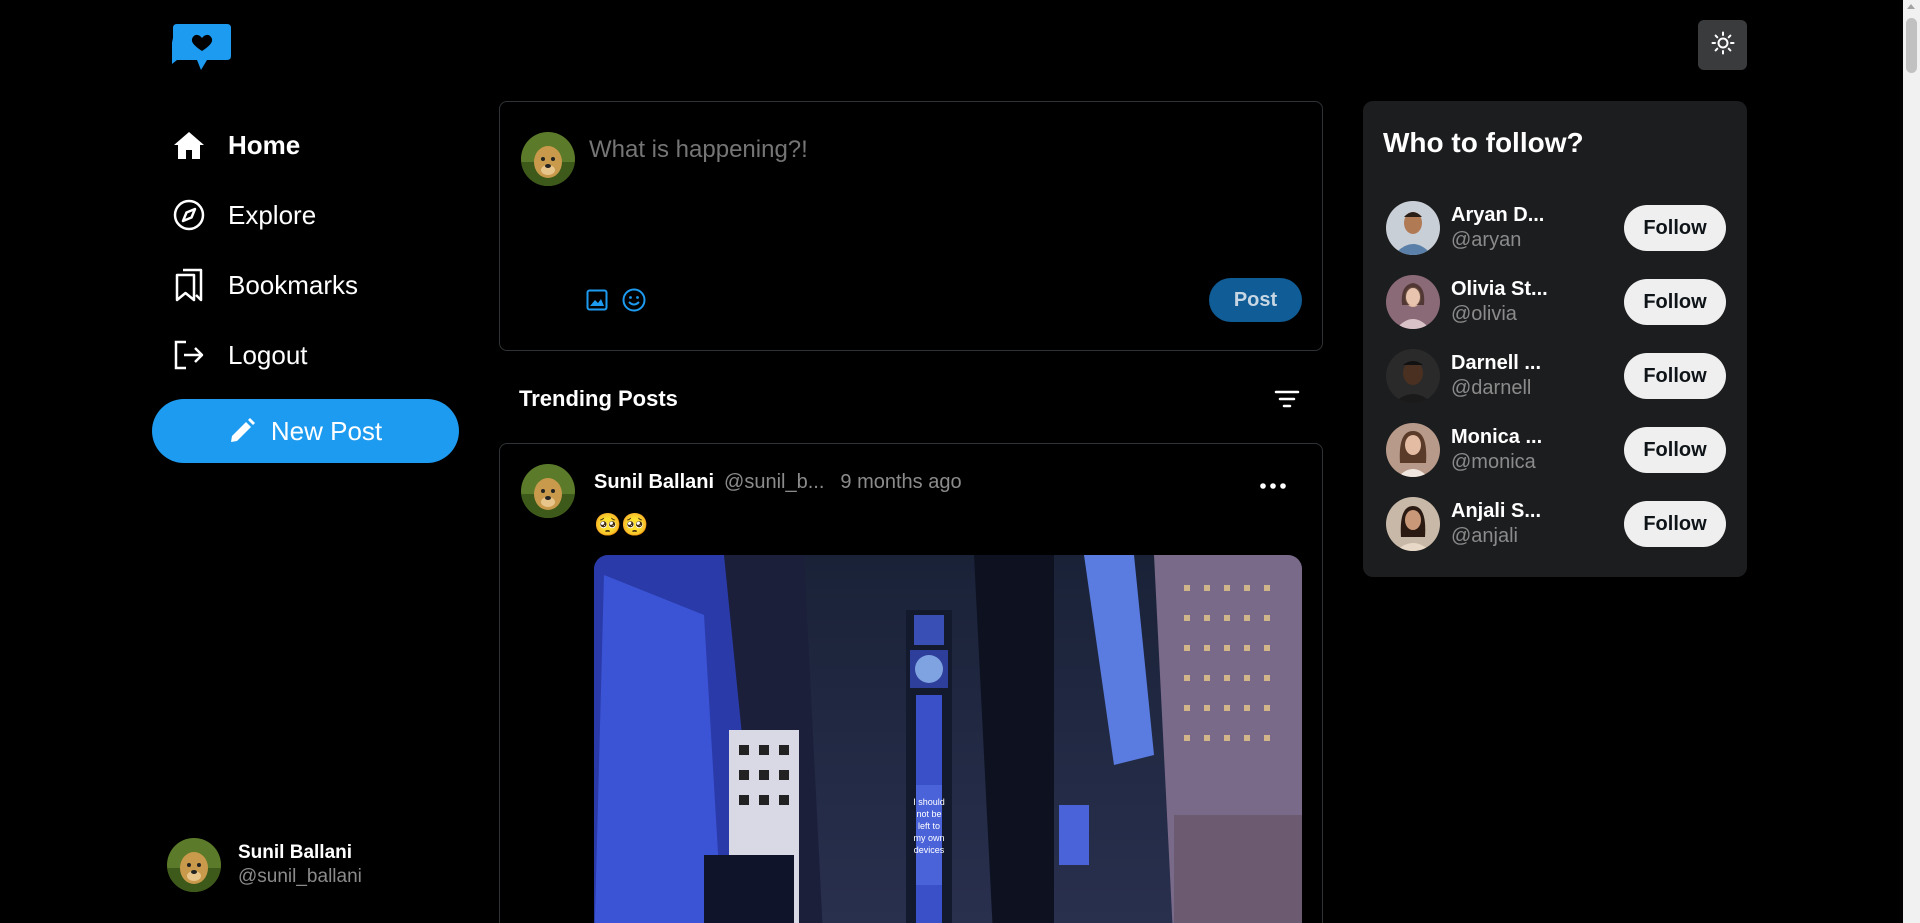  What do you see at coordinates (293, 284) in the screenshot?
I see `nav-label-bookmarks: Bookmarks` at bounding box center [293, 284].